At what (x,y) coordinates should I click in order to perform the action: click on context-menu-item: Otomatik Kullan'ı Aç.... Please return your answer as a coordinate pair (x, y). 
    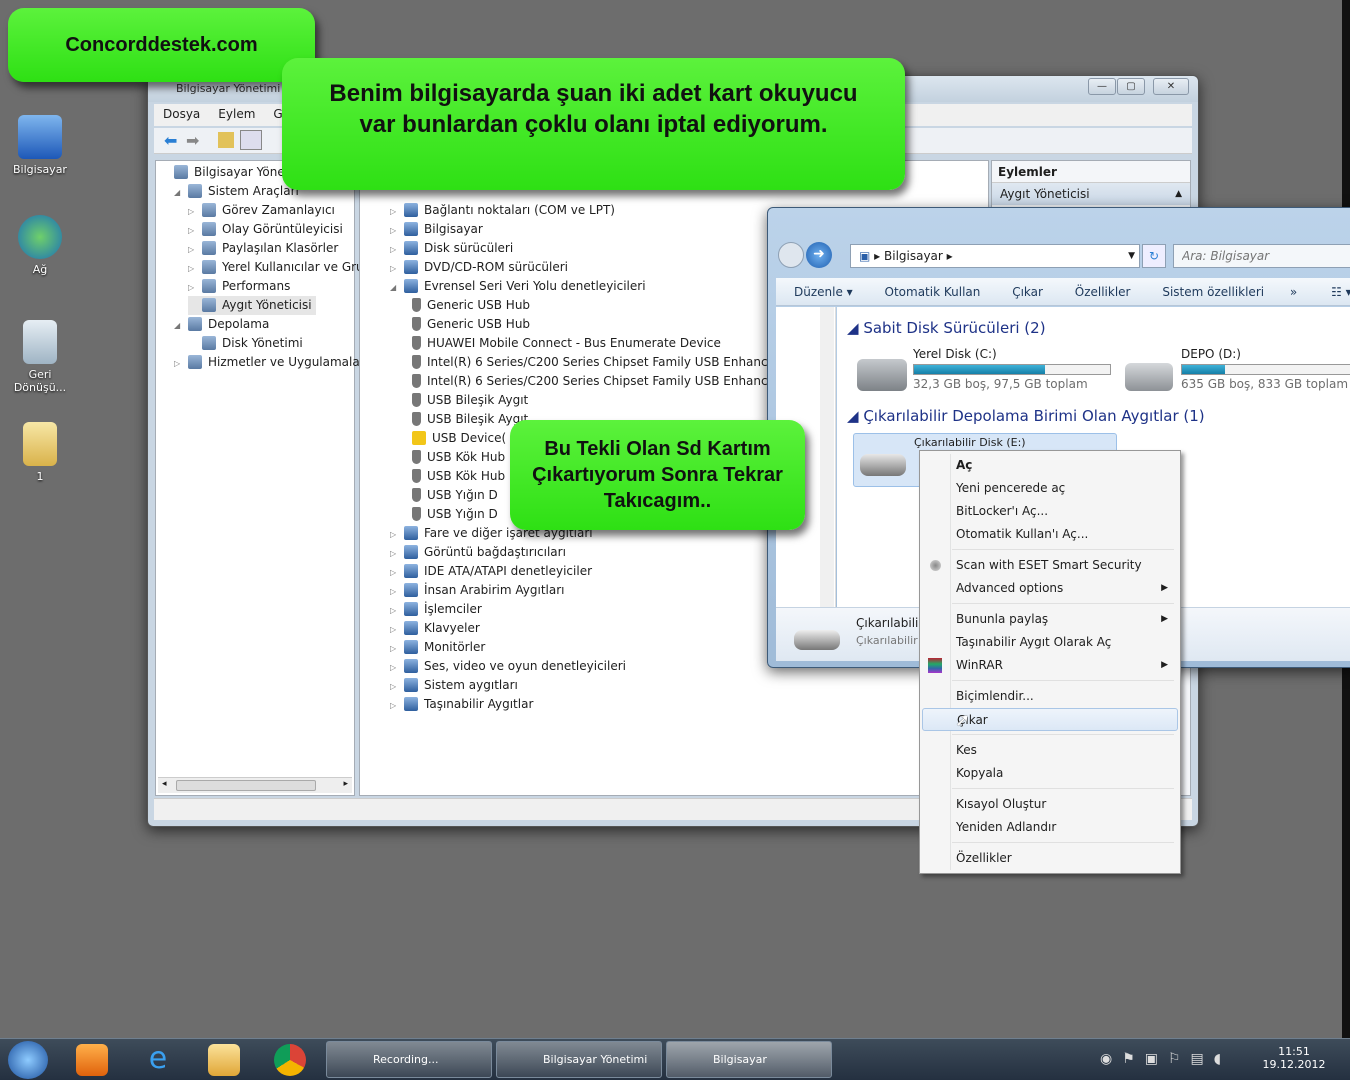
    Looking at the image, I should click on (1050, 534).